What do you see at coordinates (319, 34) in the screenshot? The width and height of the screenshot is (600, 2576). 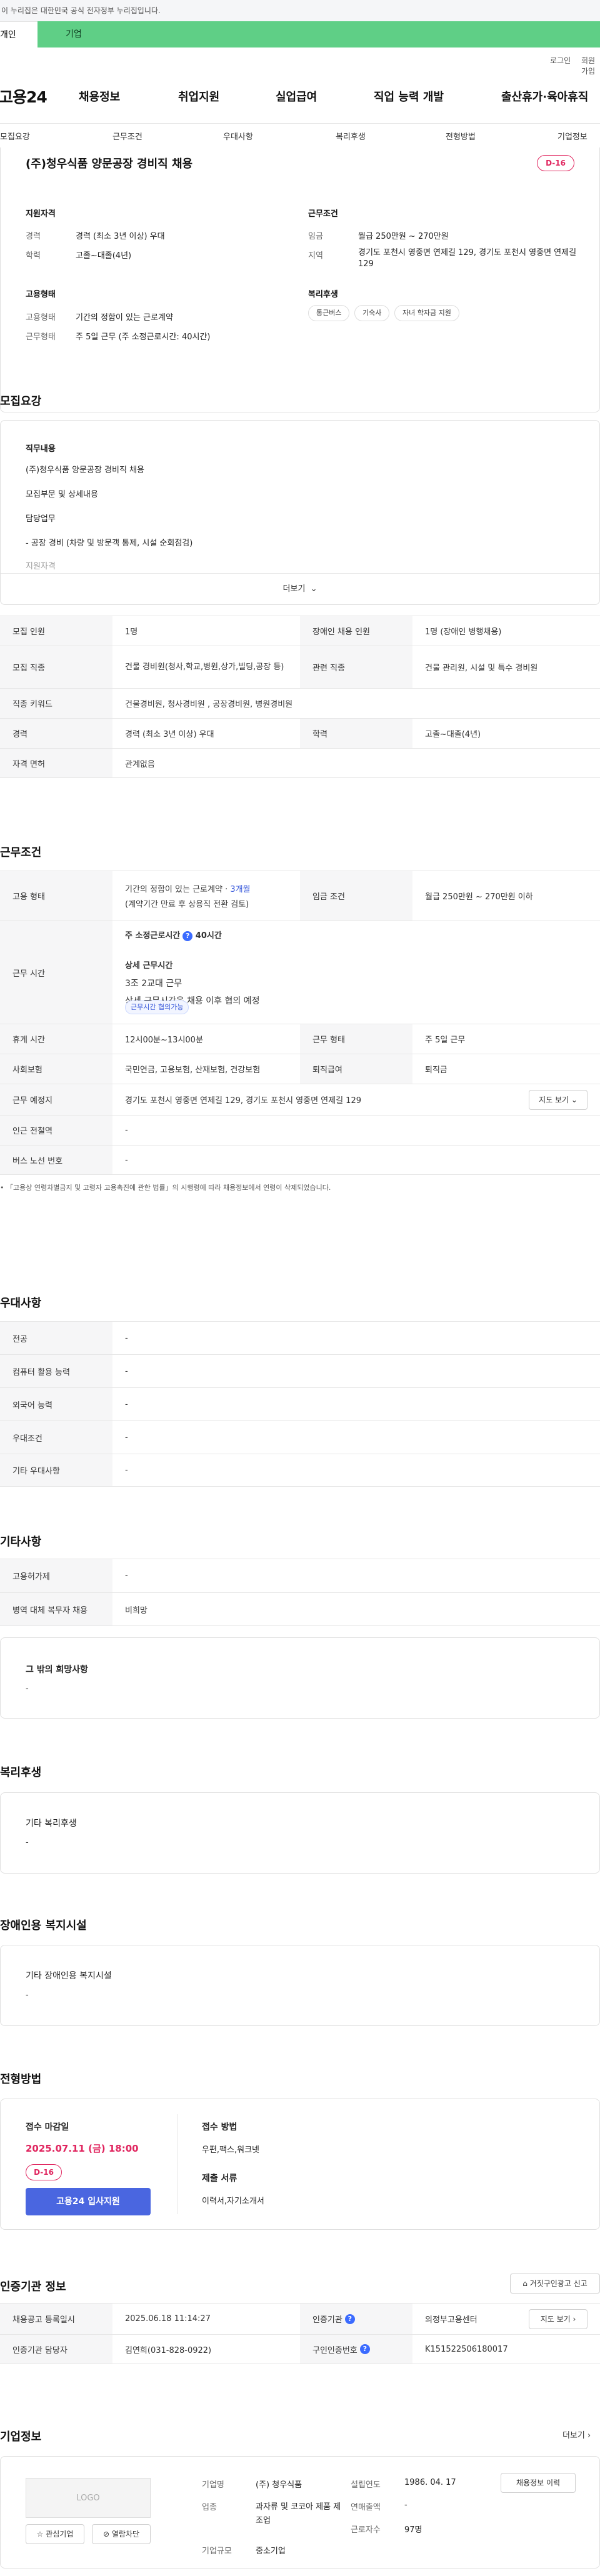 I see `tab-corporate: 기업` at bounding box center [319, 34].